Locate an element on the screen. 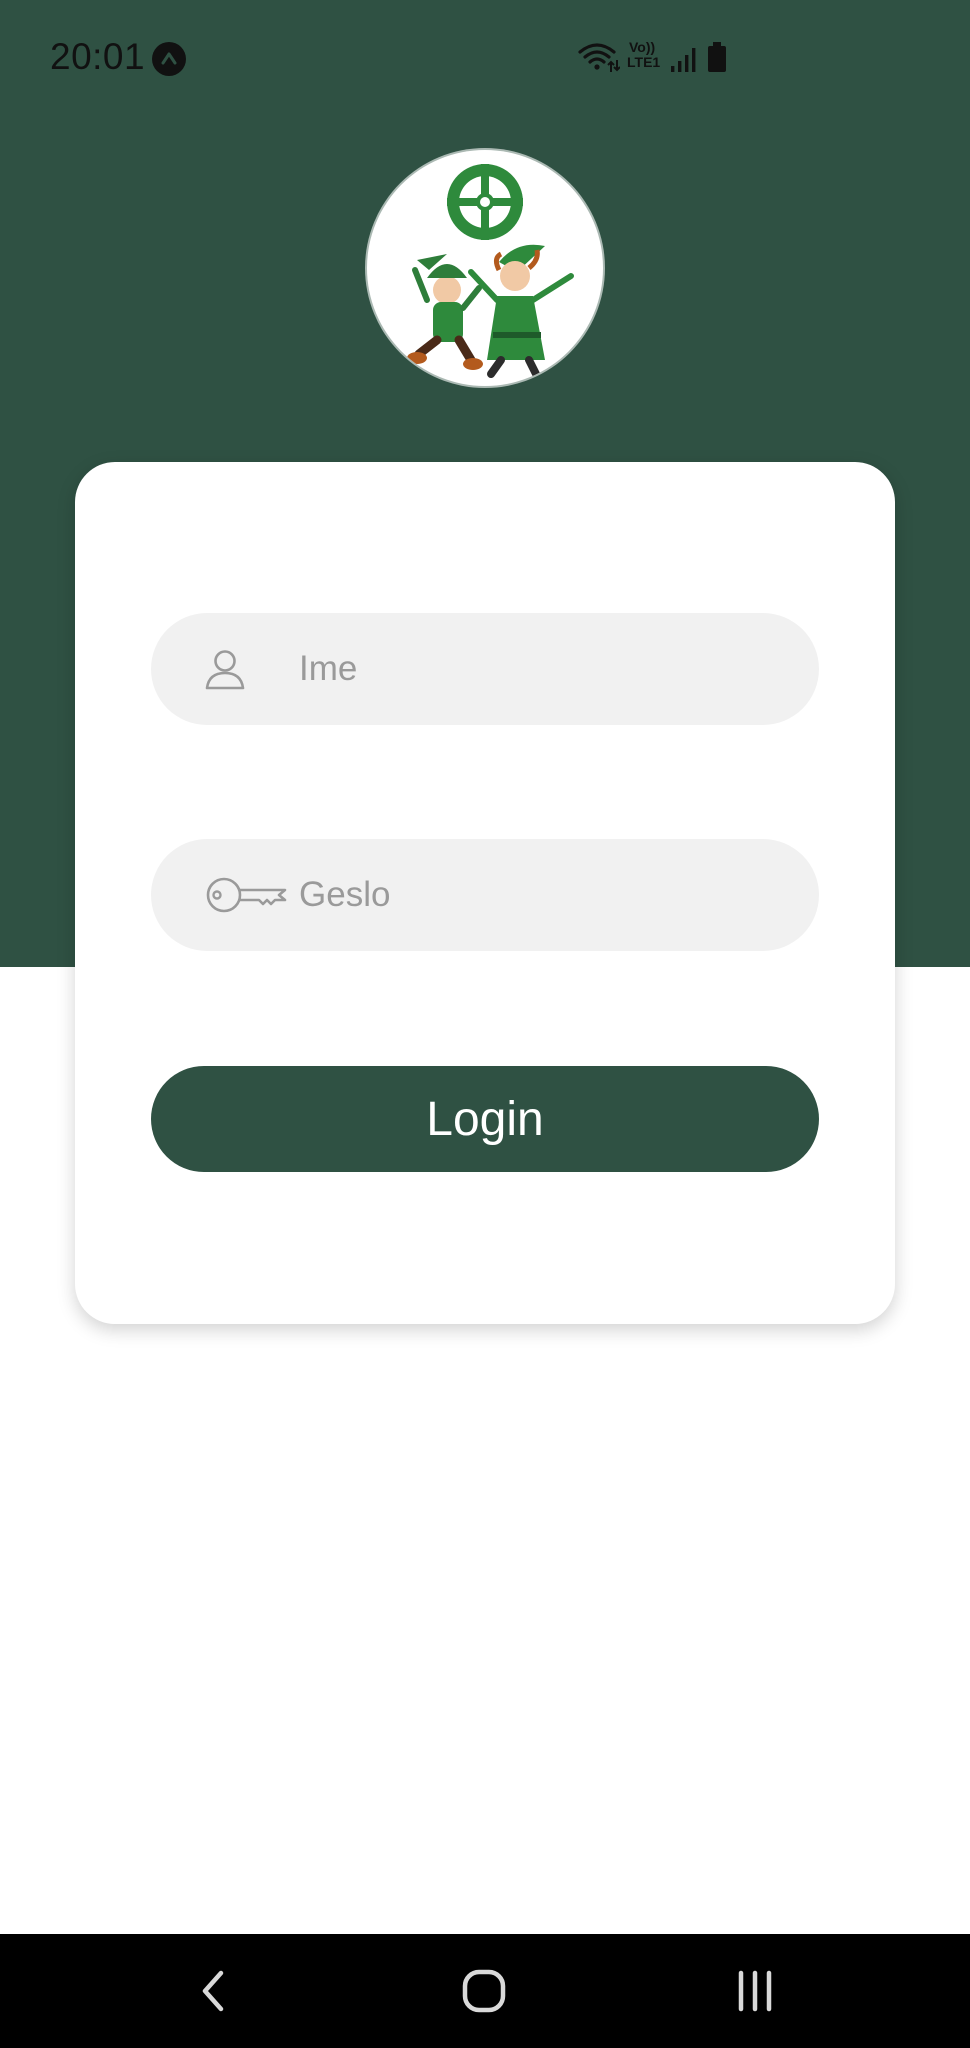 This screenshot has width=970, height=2048. password-input is located at coordinates (539, 895).